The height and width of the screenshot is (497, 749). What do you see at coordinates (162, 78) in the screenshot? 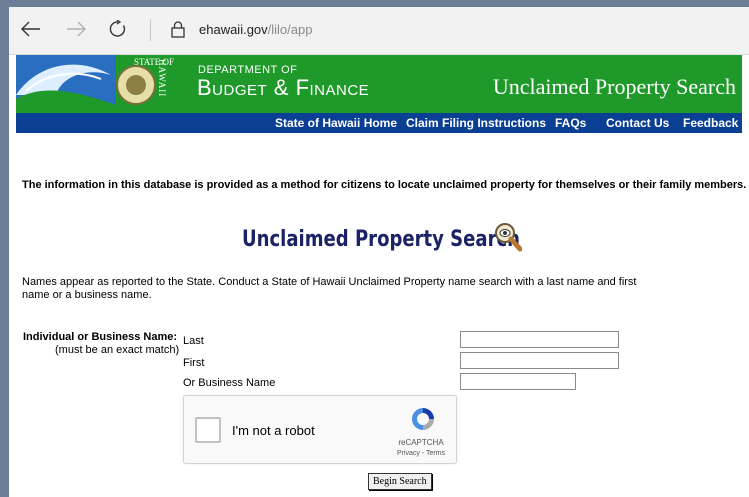
I see `hawaii-vertical-text: HAWAII` at bounding box center [162, 78].